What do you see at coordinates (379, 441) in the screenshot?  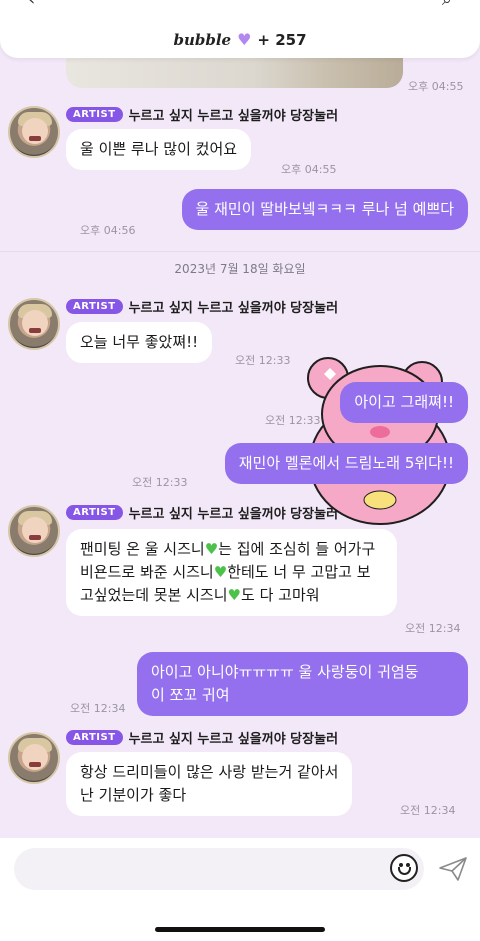 I see `bear-sticker-icon` at bounding box center [379, 441].